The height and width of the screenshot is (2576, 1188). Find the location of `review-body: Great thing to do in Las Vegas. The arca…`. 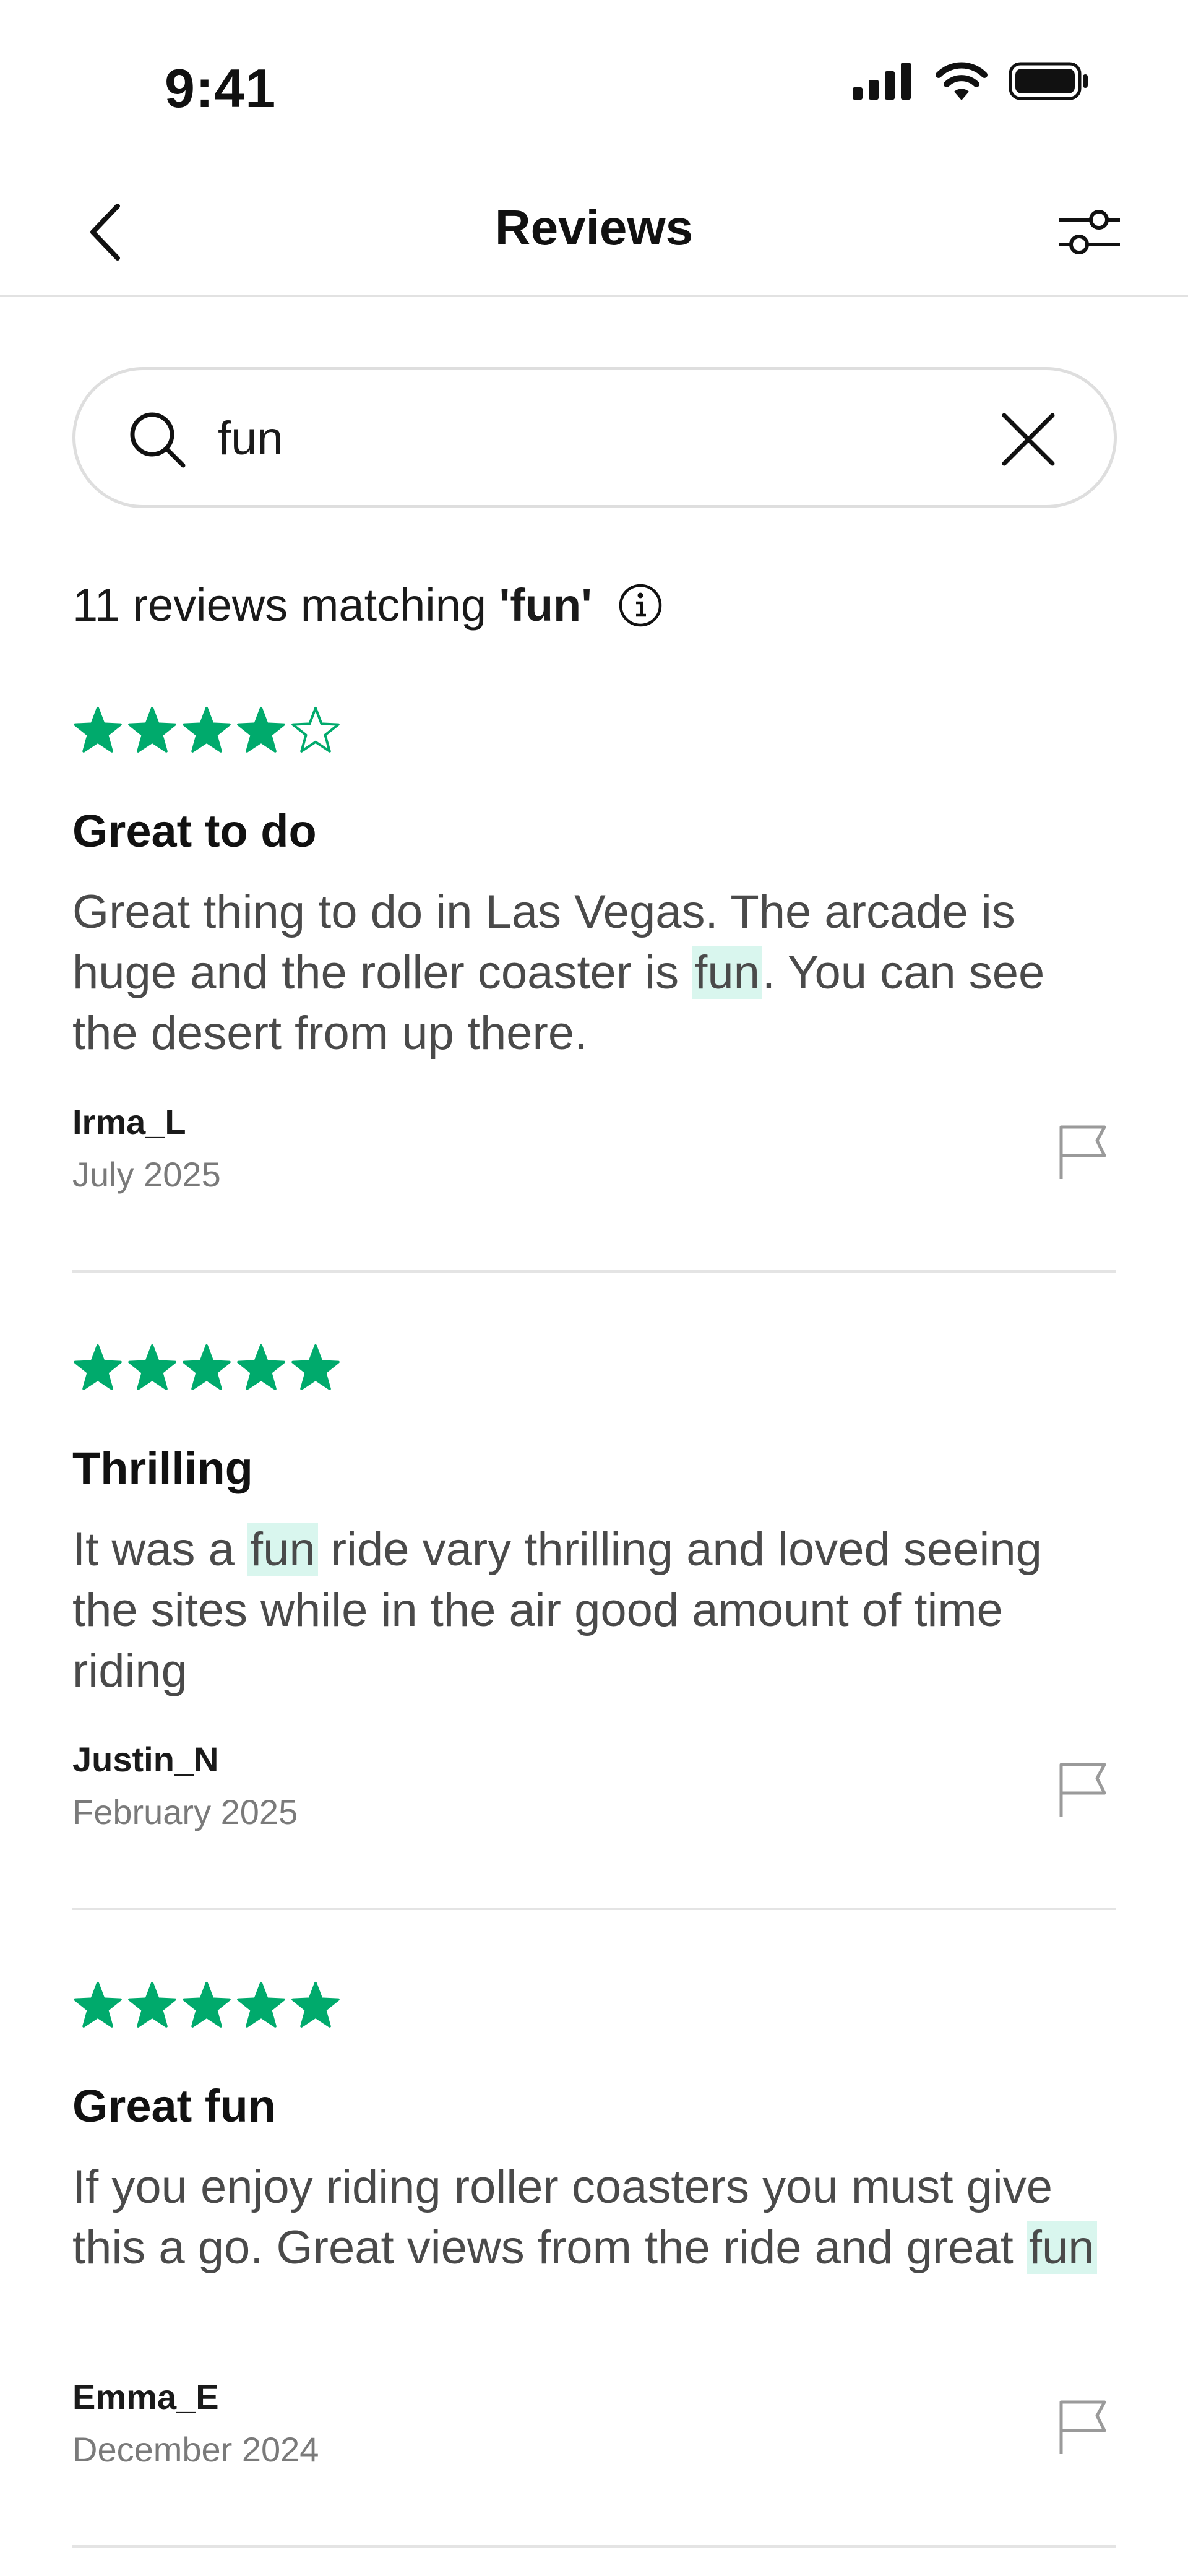

review-body: Great thing to do in Las Vegas. The arca… is located at coordinates (594, 973).